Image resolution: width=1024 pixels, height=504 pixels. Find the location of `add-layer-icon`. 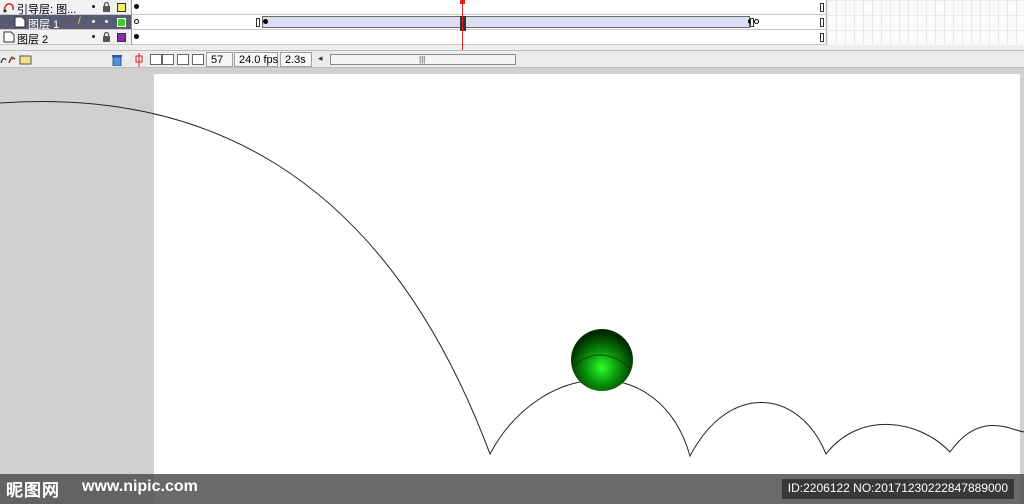

add-layer-icon is located at coordinates (16, 60).